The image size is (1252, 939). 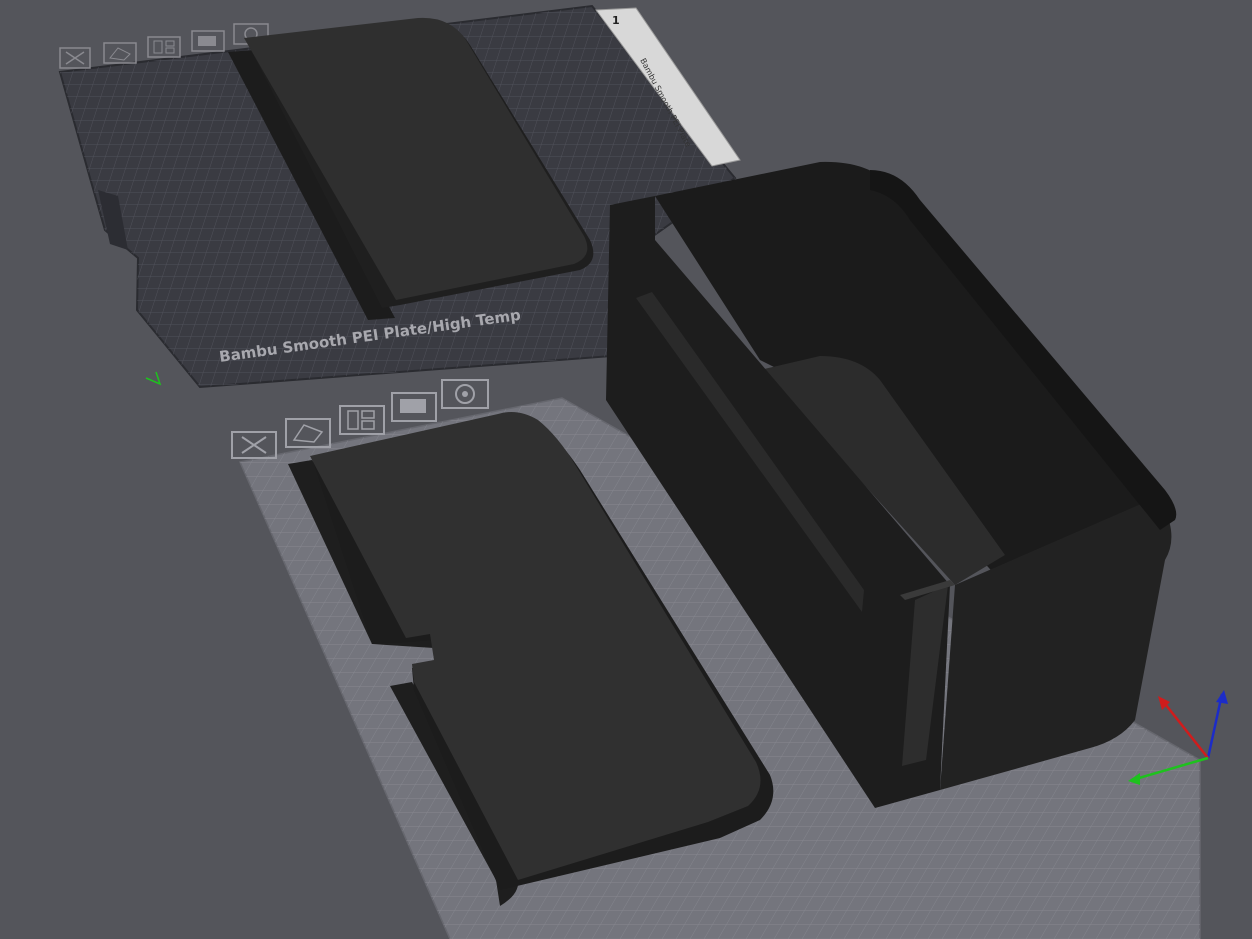 I want to click on plate-number: 1, so click(x=616, y=20).